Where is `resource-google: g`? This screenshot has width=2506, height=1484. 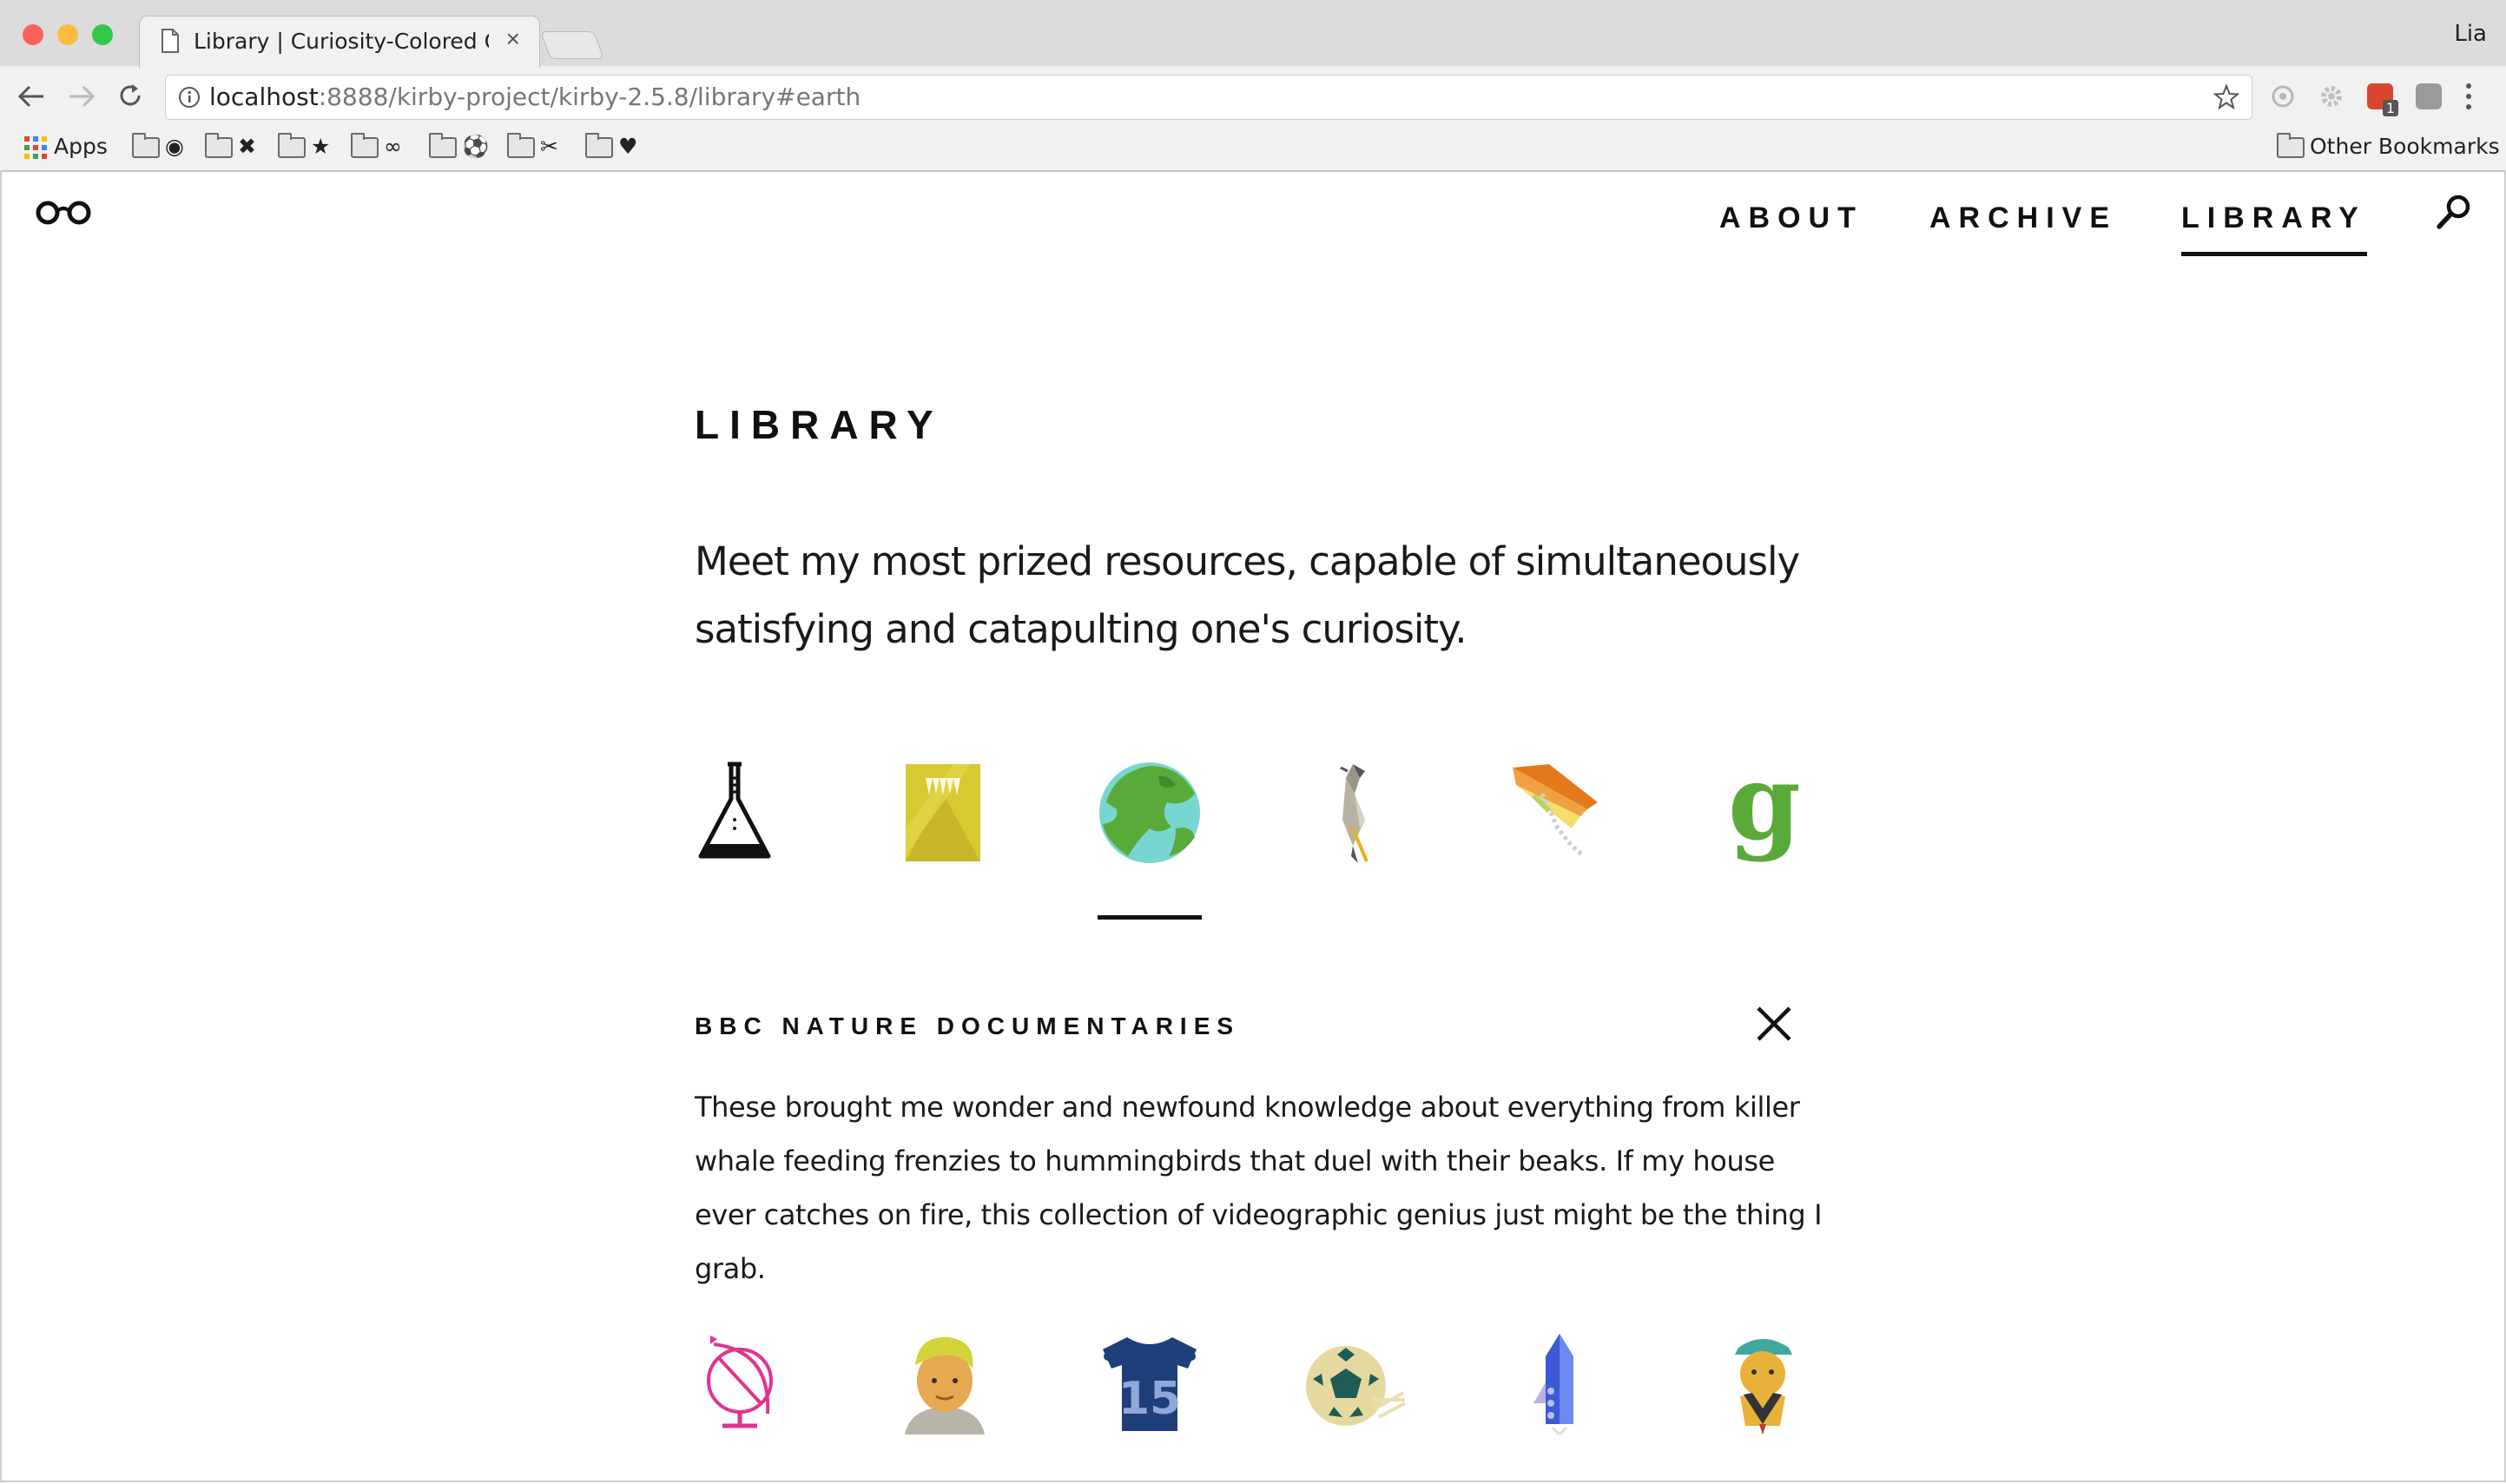 resource-google: g is located at coordinates (1765, 803).